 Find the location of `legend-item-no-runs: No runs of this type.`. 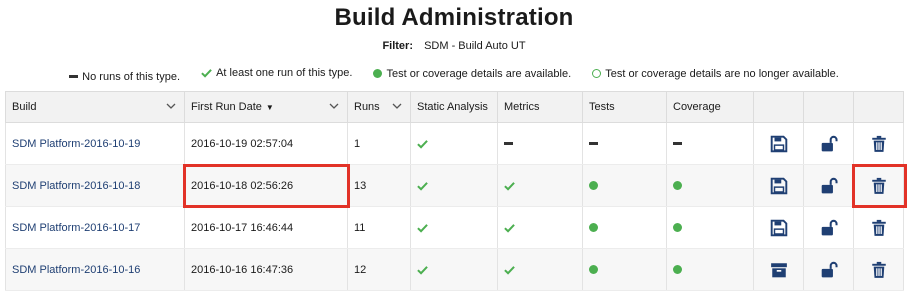

legend-item-no-runs: No runs of this type. is located at coordinates (124, 77).